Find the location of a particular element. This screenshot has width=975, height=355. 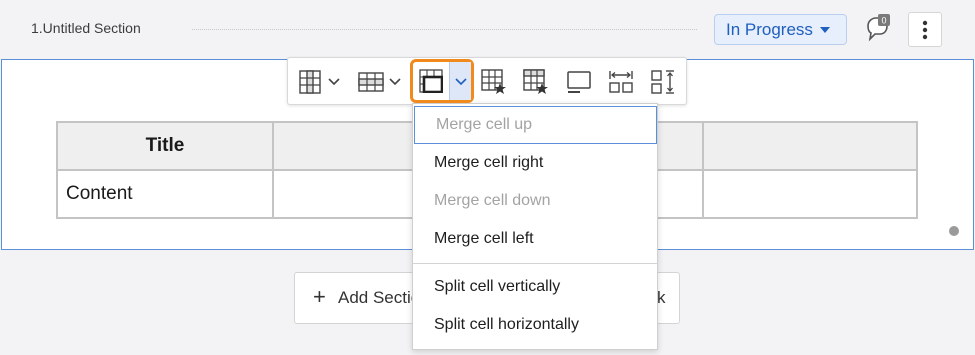

column-header-icon is located at coordinates (493, 81).